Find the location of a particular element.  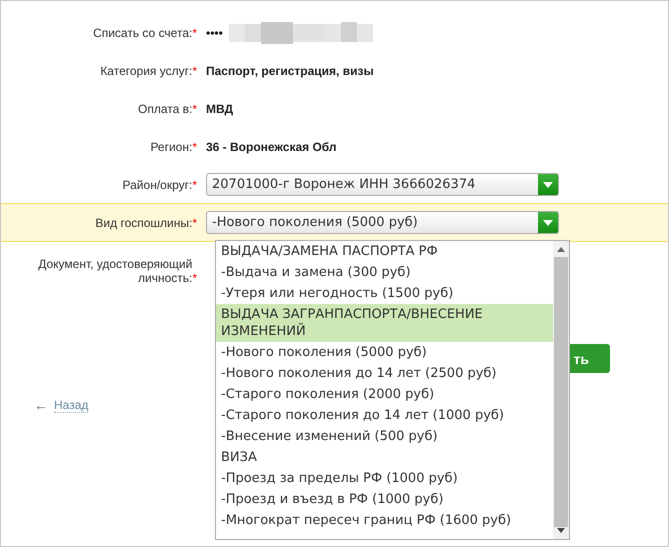

dropdown-option: -Утеря или негодность (1500 руб) is located at coordinates (384, 293).